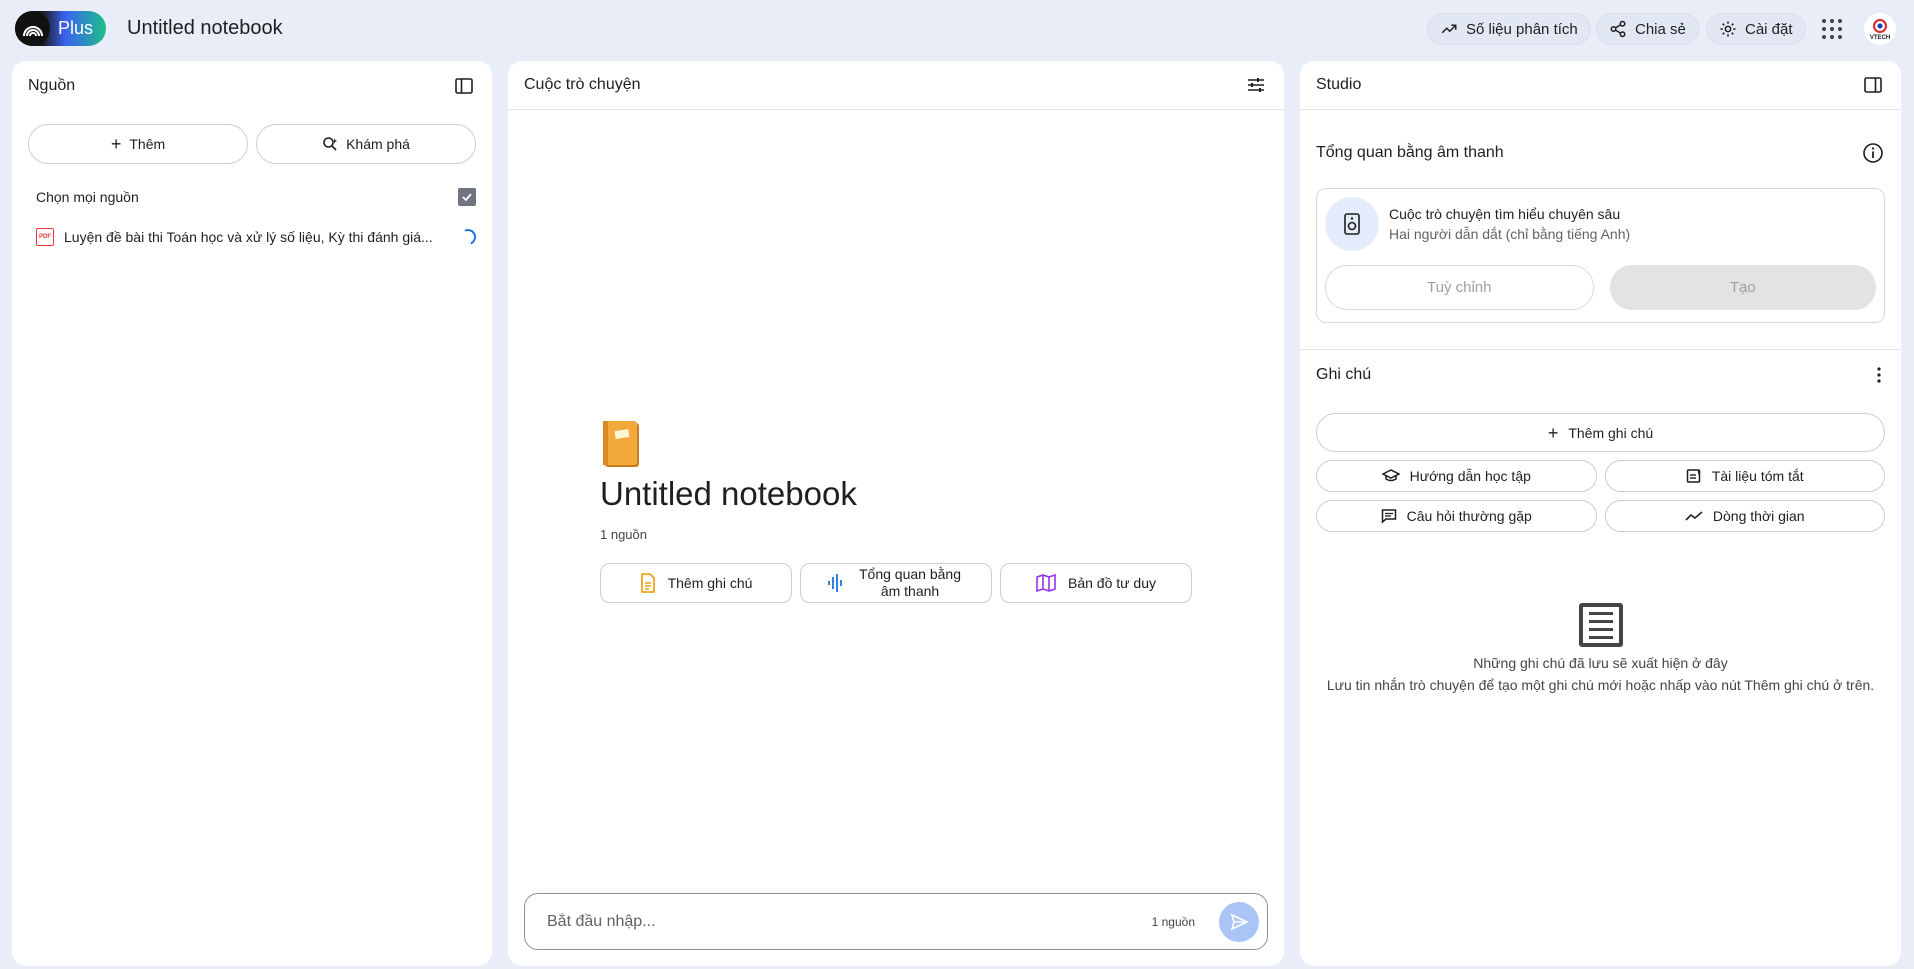  What do you see at coordinates (1742, 287) in the screenshot?
I see `create-button: Tạo` at bounding box center [1742, 287].